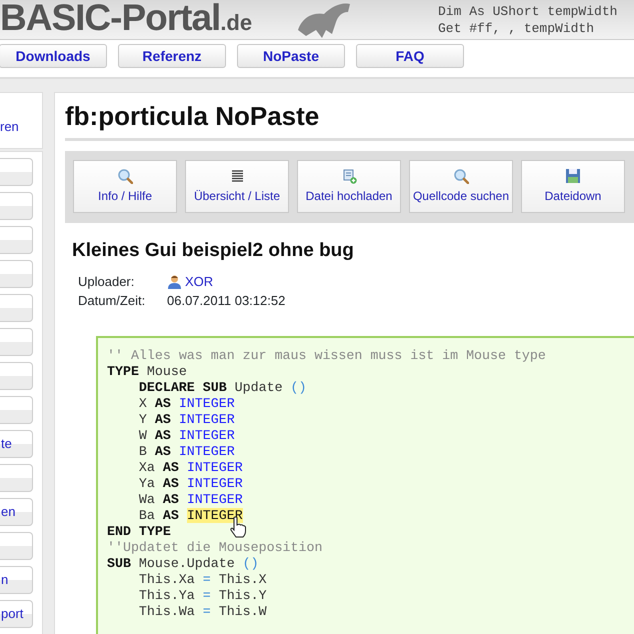 The image size is (634, 634). Describe the element at coordinates (107, 281) in the screenshot. I see `meta-label: Uploader:` at that location.